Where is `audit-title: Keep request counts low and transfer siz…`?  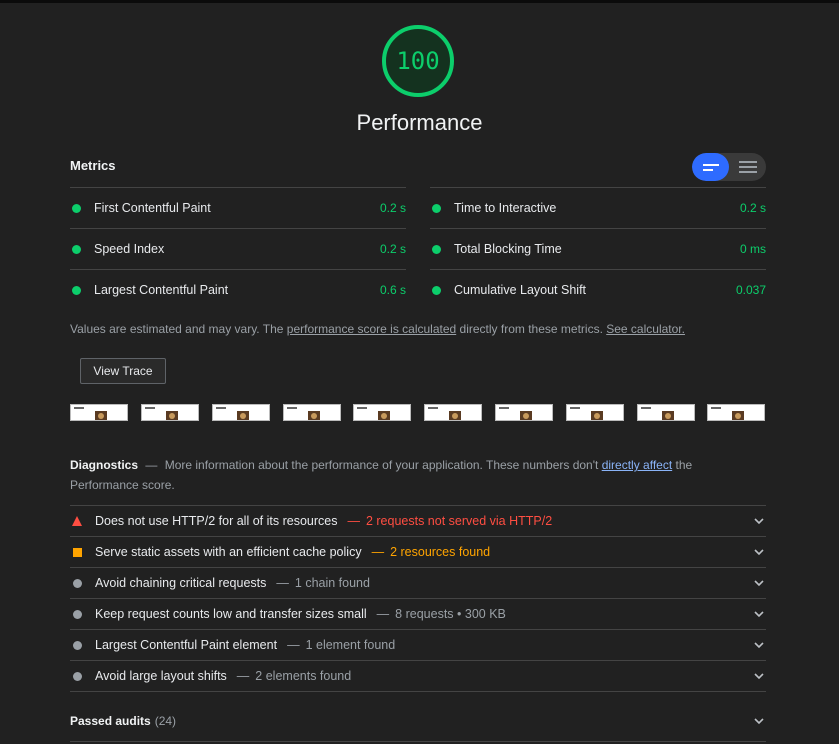
audit-title: Keep request counts low and transfer siz… is located at coordinates (231, 614).